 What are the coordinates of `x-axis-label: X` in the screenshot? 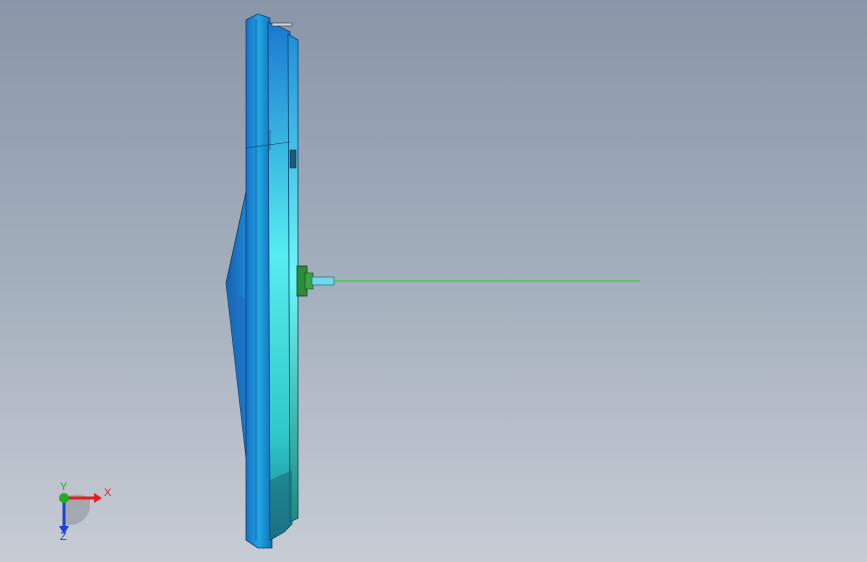 It's located at (108, 493).